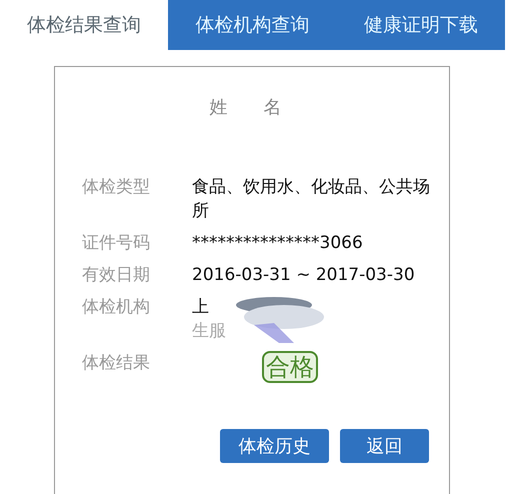  Describe the element at coordinates (209, 331) in the screenshot. I see `field-value: 生服` at that location.